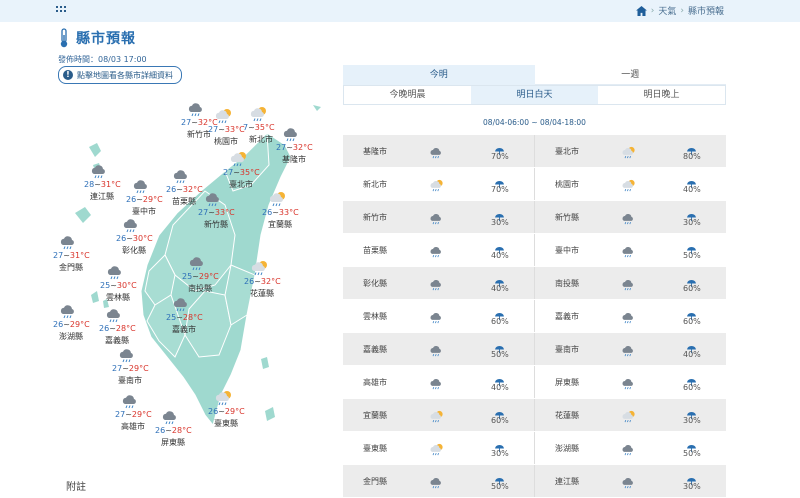 The image size is (800, 498). I want to click on county-cell: 彰化縣 40%, so click(438, 283).